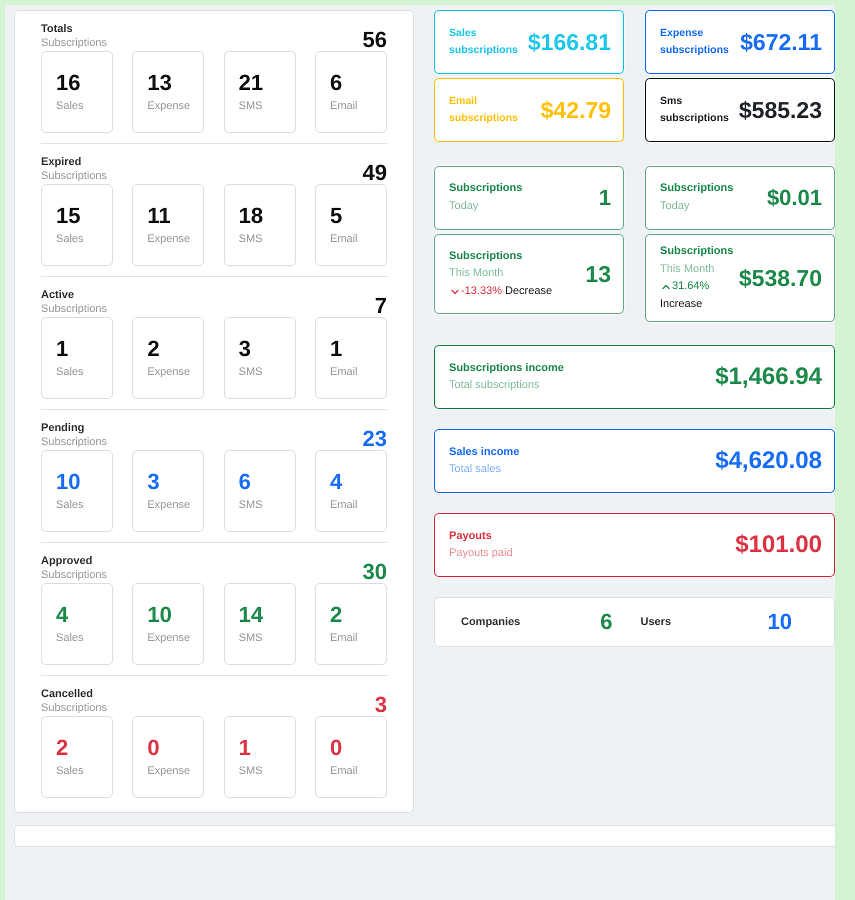 This screenshot has height=900, width=855. What do you see at coordinates (67, 561) in the screenshot?
I see `section-title: Approved` at bounding box center [67, 561].